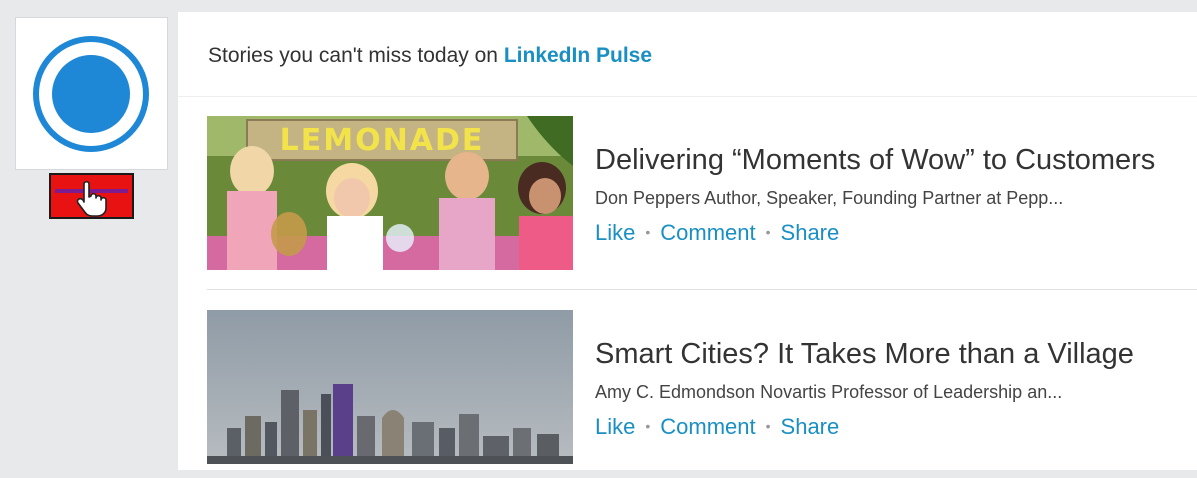 The width and height of the screenshot is (1197, 478). What do you see at coordinates (390, 193) in the screenshot?
I see `story-thumbnail-lemonade: LEMONADE` at bounding box center [390, 193].